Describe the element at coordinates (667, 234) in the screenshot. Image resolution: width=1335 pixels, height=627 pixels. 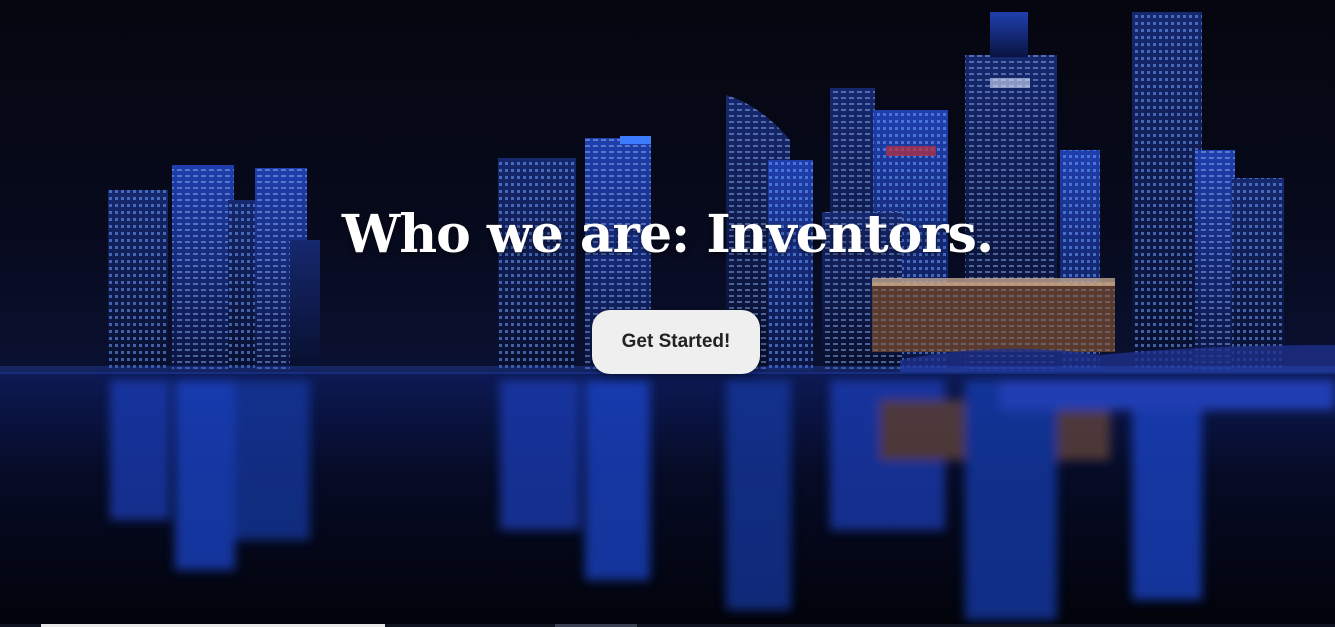
I see `hero-headline: Who we are: Inventors.` at that location.